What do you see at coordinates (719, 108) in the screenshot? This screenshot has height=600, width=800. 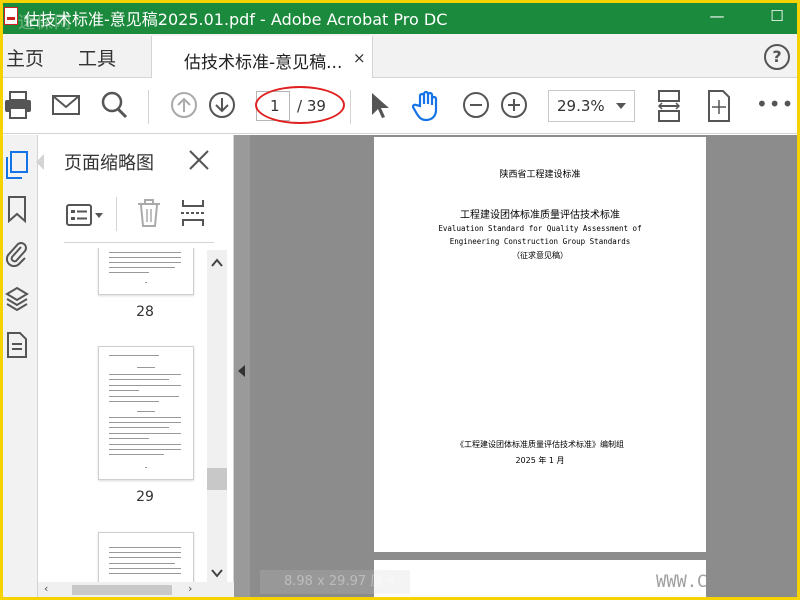 I see `full-screen-icon` at bounding box center [719, 108].